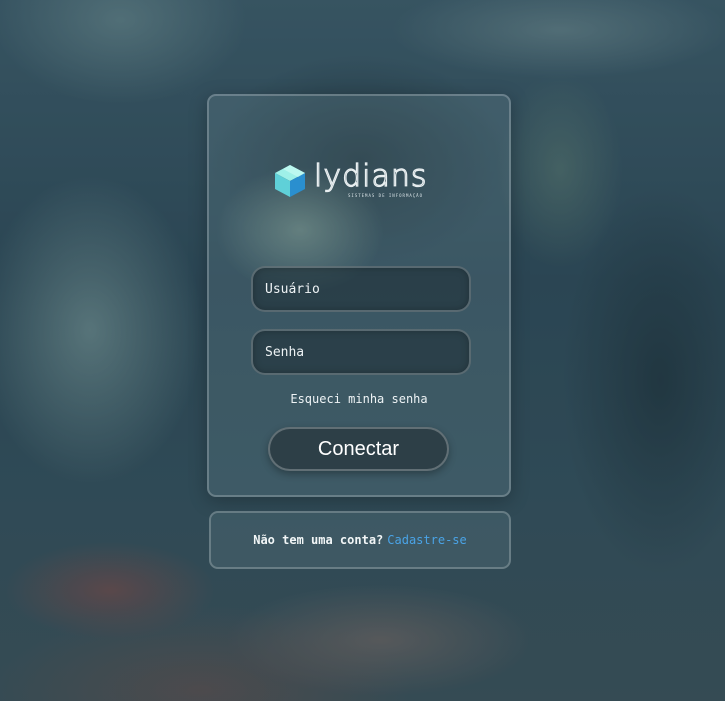 The height and width of the screenshot is (701, 725). What do you see at coordinates (290, 181) in the screenshot?
I see `cube-logo-icon` at bounding box center [290, 181].